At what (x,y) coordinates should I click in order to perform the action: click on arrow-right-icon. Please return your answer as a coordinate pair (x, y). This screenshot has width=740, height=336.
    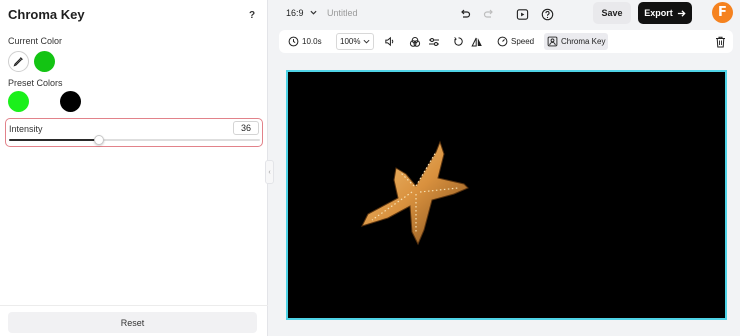
    Looking at the image, I should click on (681, 13).